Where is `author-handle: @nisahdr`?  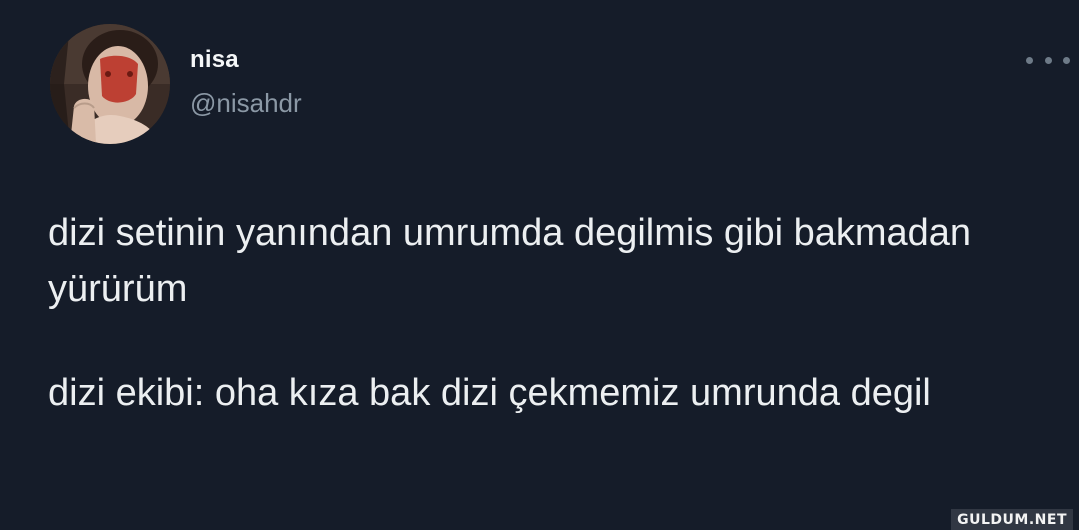 author-handle: @nisahdr is located at coordinates (246, 103).